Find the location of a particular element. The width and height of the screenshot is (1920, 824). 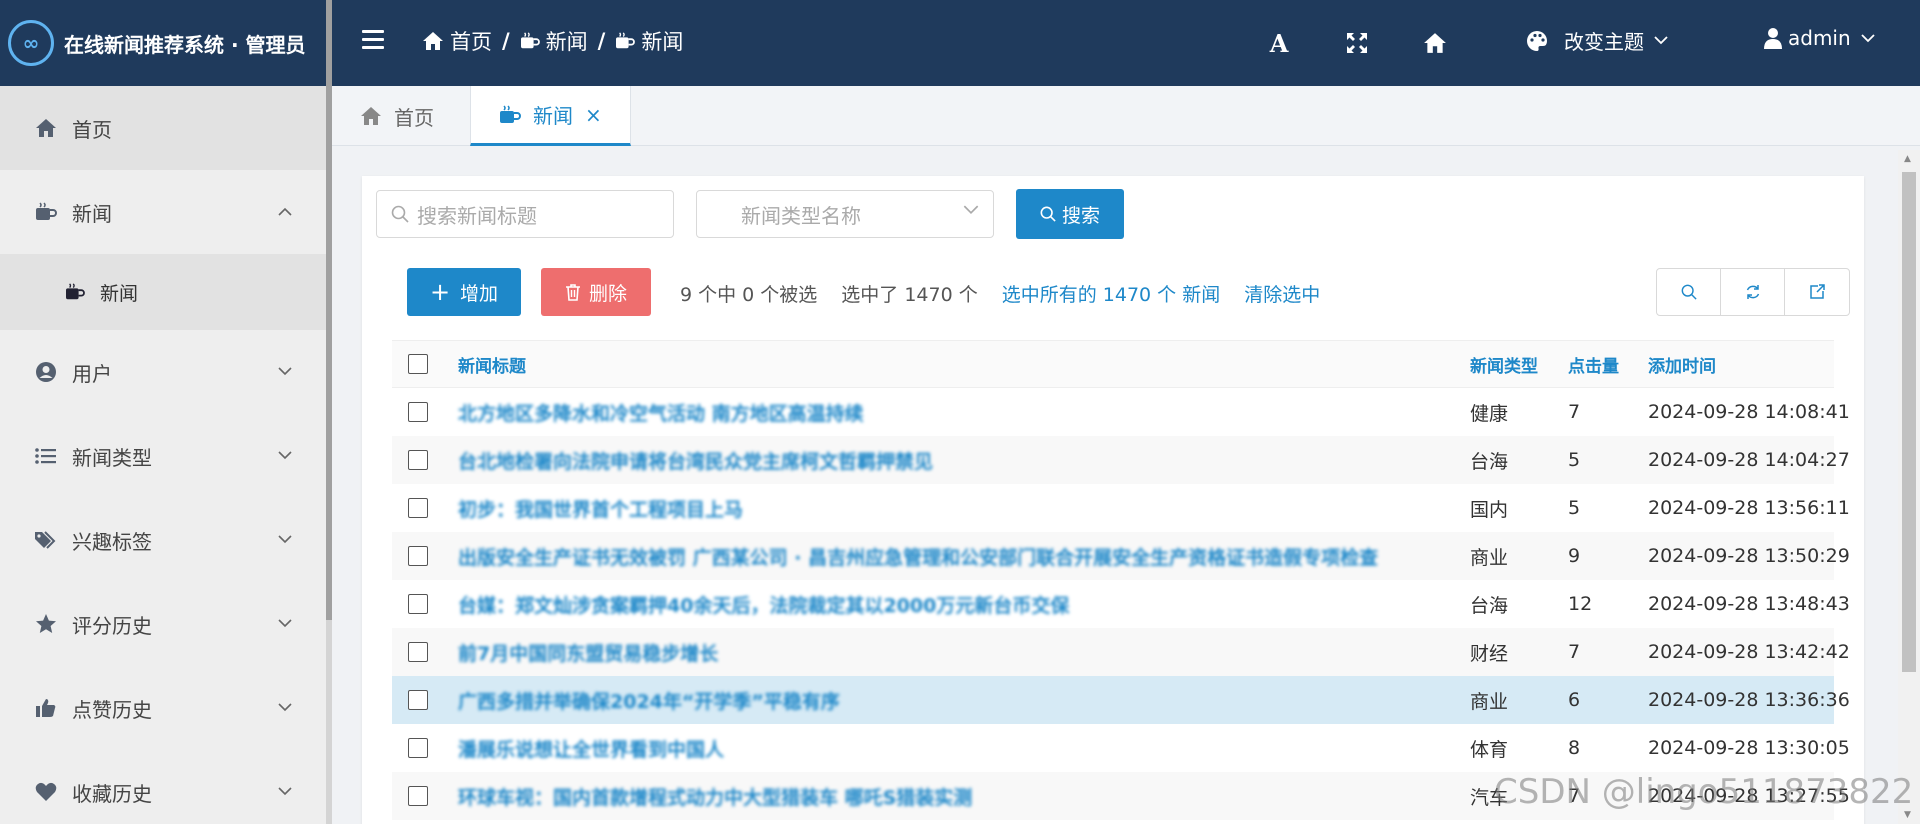

sidebar-item-favorite-history: 收藏历史 is located at coordinates (163, 787).